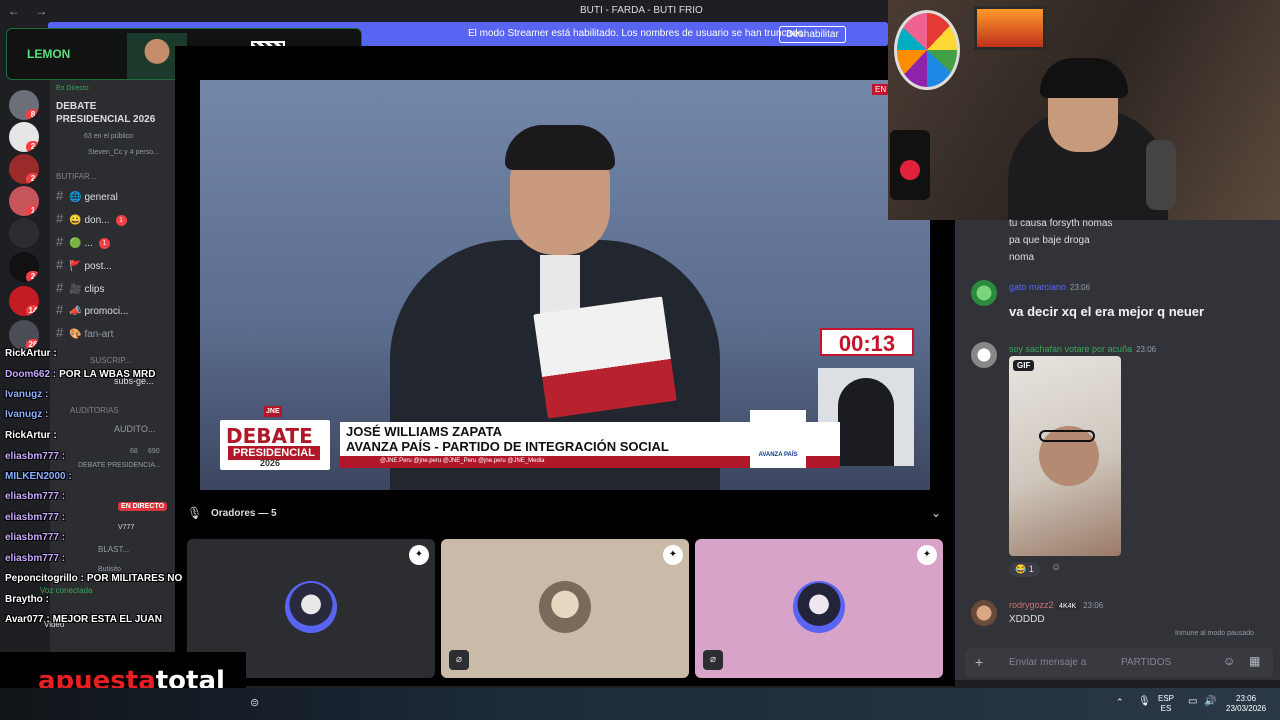  I want to click on channel-label: general, so click(101, 197).